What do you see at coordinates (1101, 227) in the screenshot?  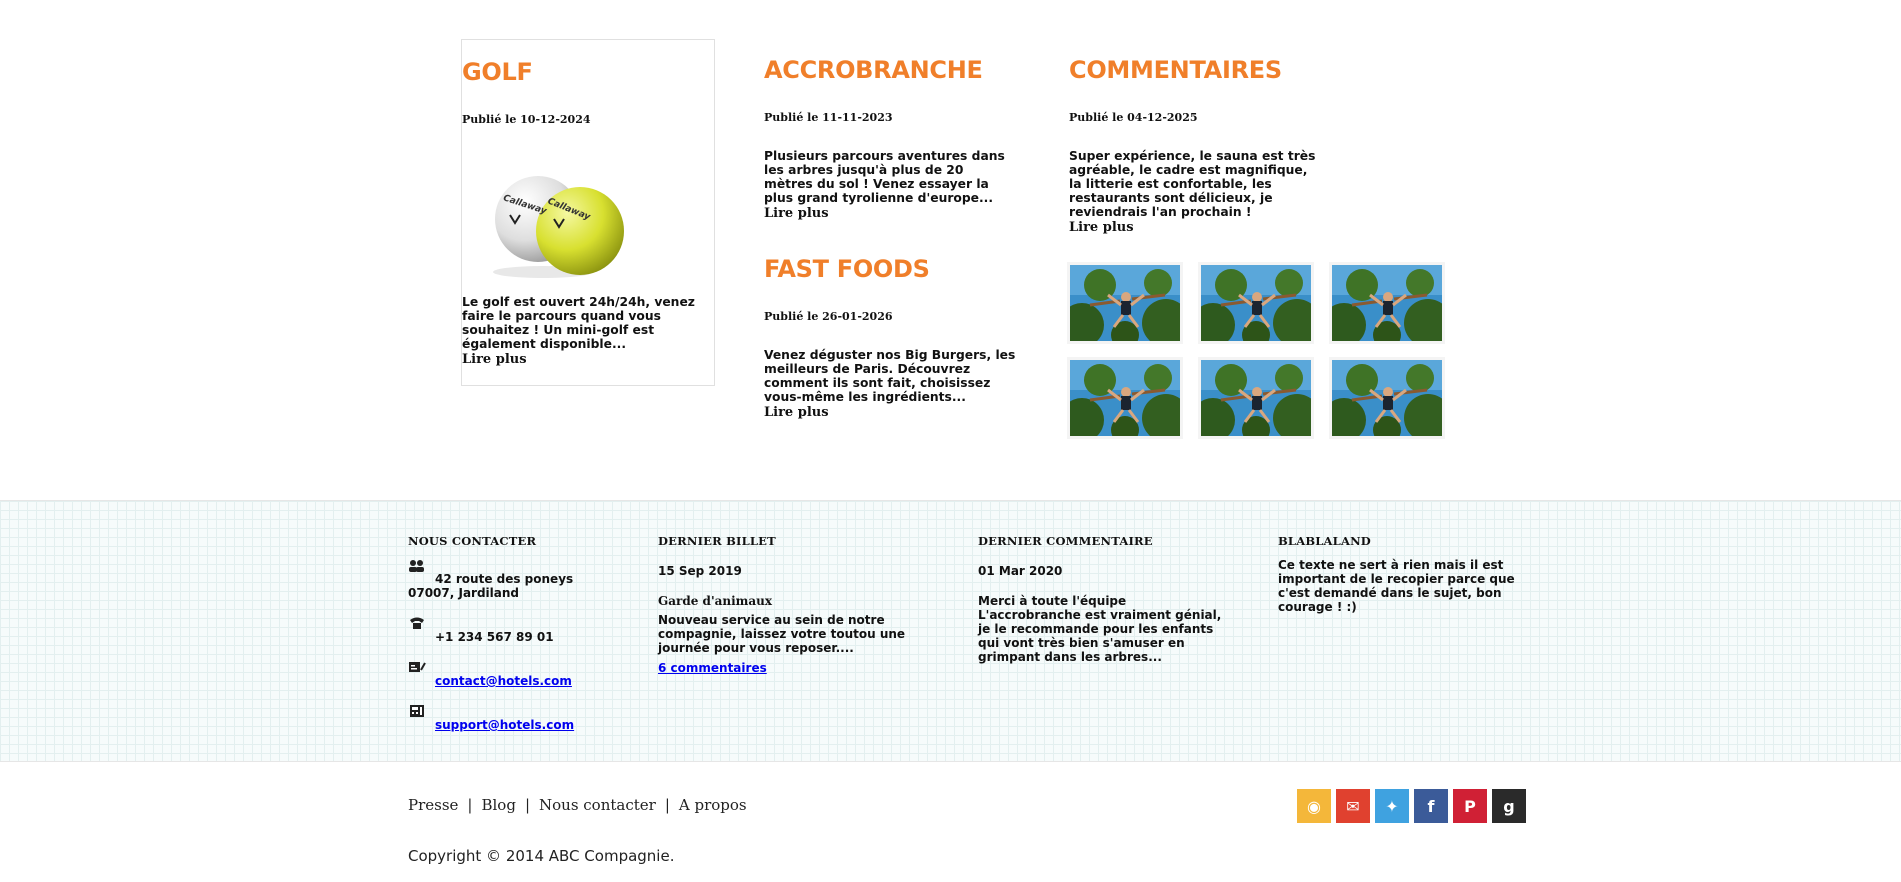 I see `commentaires-readmore-link: Lire plus` at bounding box center [1101, 227].